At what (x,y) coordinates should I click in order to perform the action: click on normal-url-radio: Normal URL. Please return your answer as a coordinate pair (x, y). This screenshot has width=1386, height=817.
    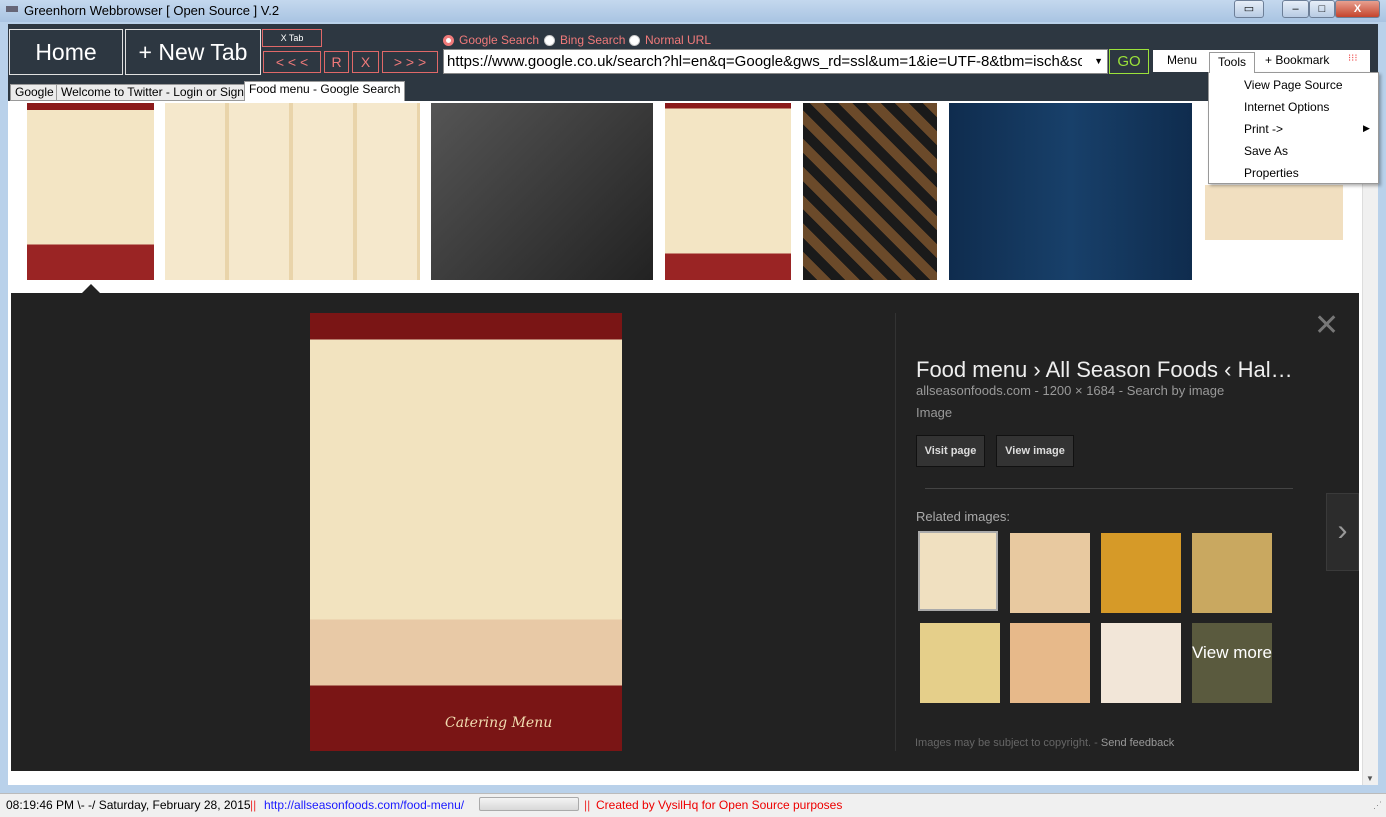
    Looking at the image, I should click on (670, 40).